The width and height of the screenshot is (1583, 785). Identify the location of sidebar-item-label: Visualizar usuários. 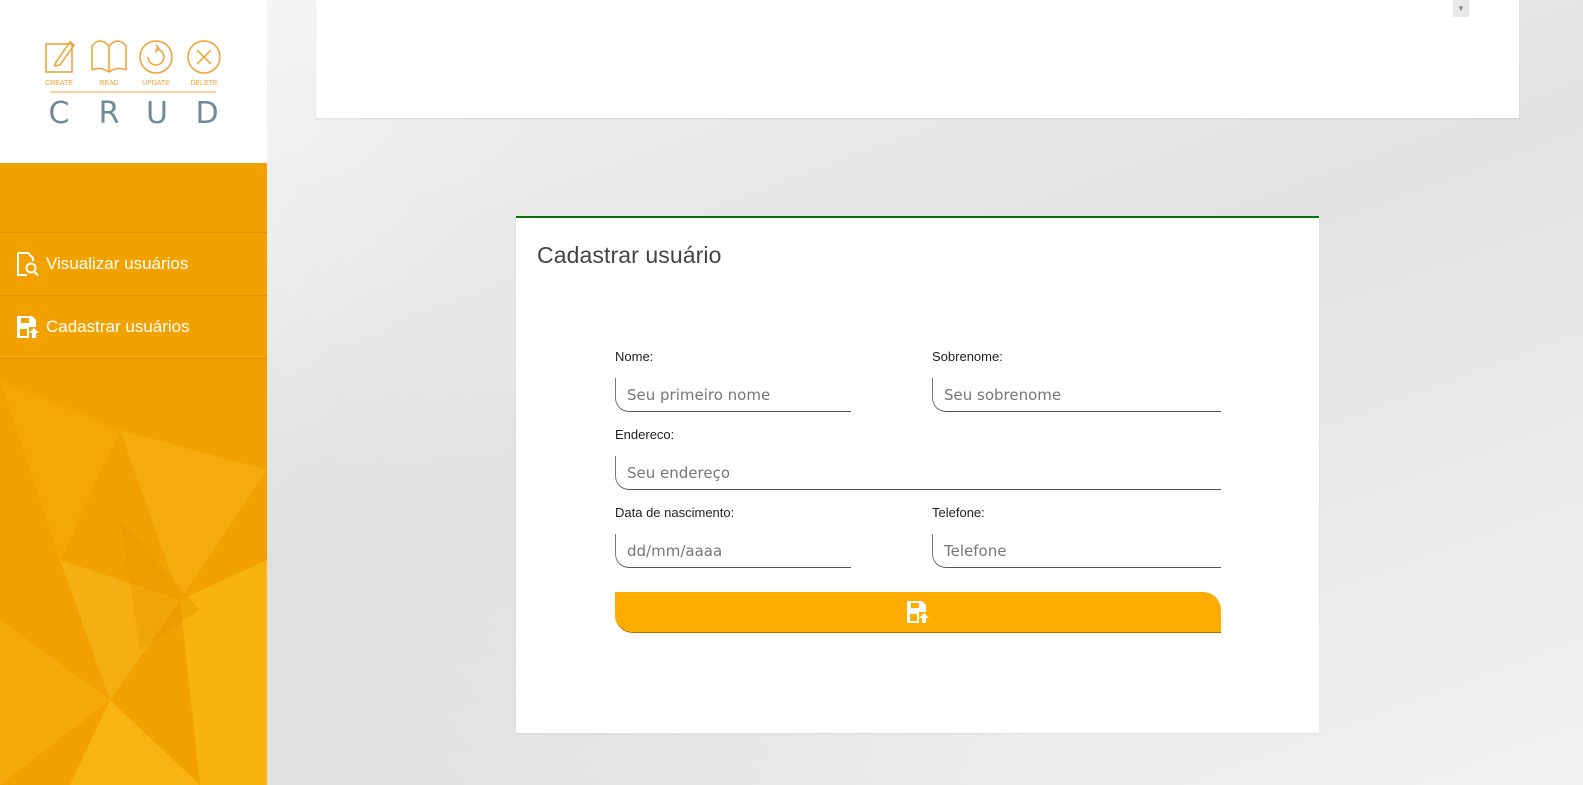
(117, 263).